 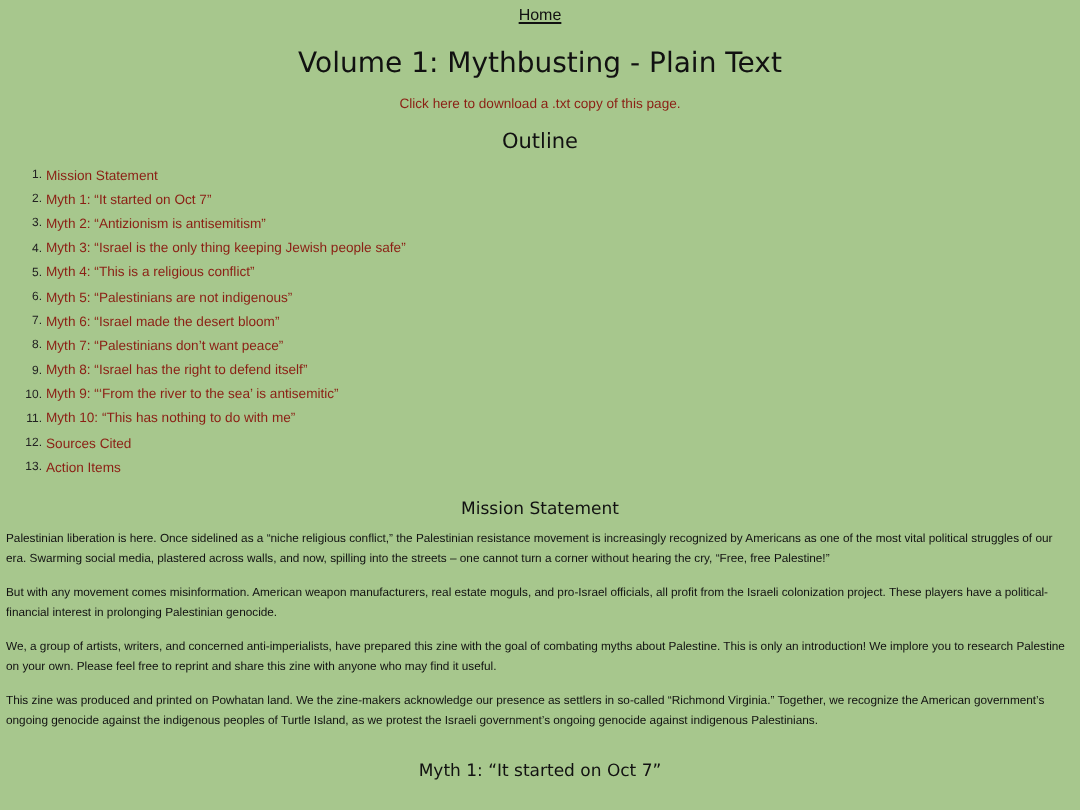 What do you see at coordinates (540, 64) in the screenshot?
I see `page-title: Volume 1: Mythbusting - Plain Text` at bounding box center [540, 64].